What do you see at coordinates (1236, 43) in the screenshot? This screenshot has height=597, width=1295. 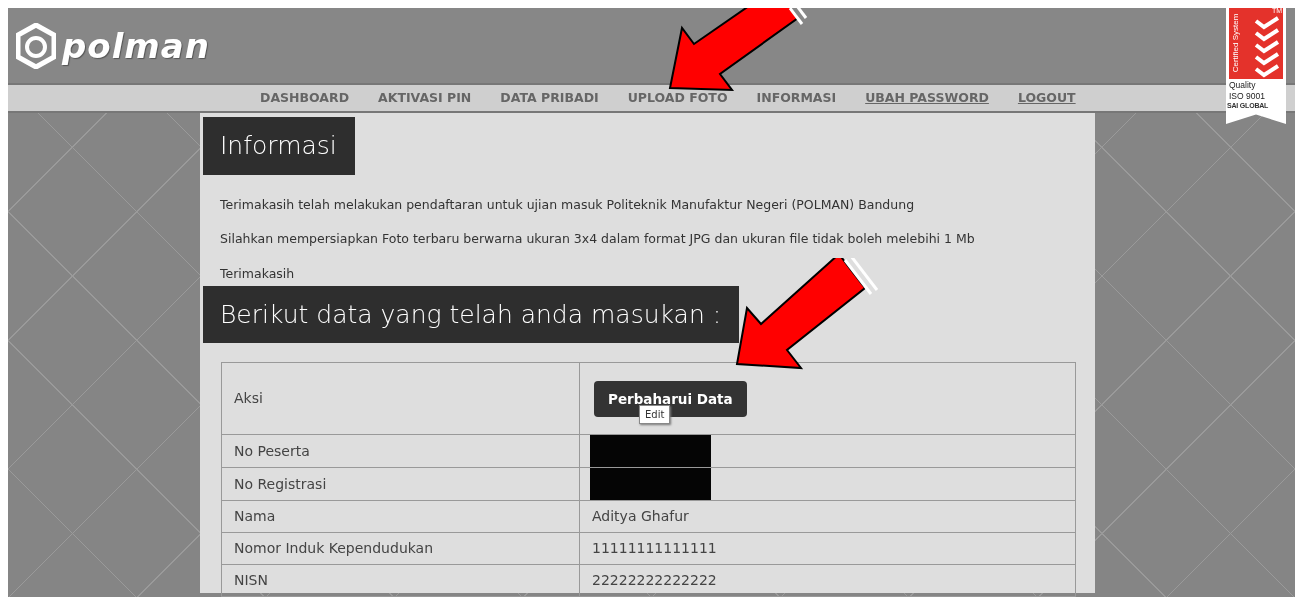 I see `badge-vertical-text: Certified System` at bounding box center [1236, 43].